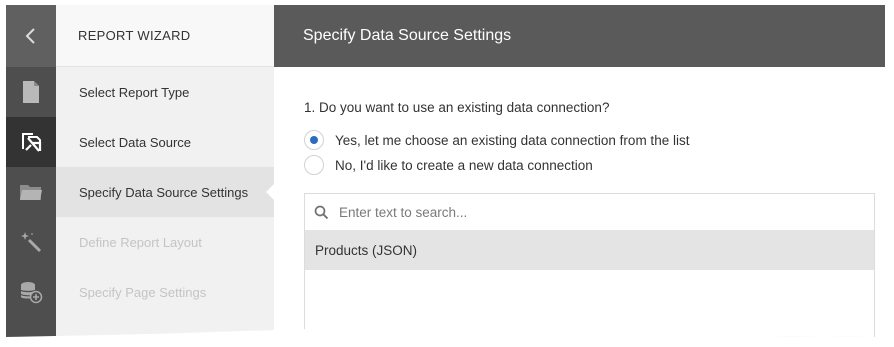  What do you see at coordinates (143, 292) in the screenshot?
I see `step-label: Specify Page Settings` at bounding box center [143, 292].